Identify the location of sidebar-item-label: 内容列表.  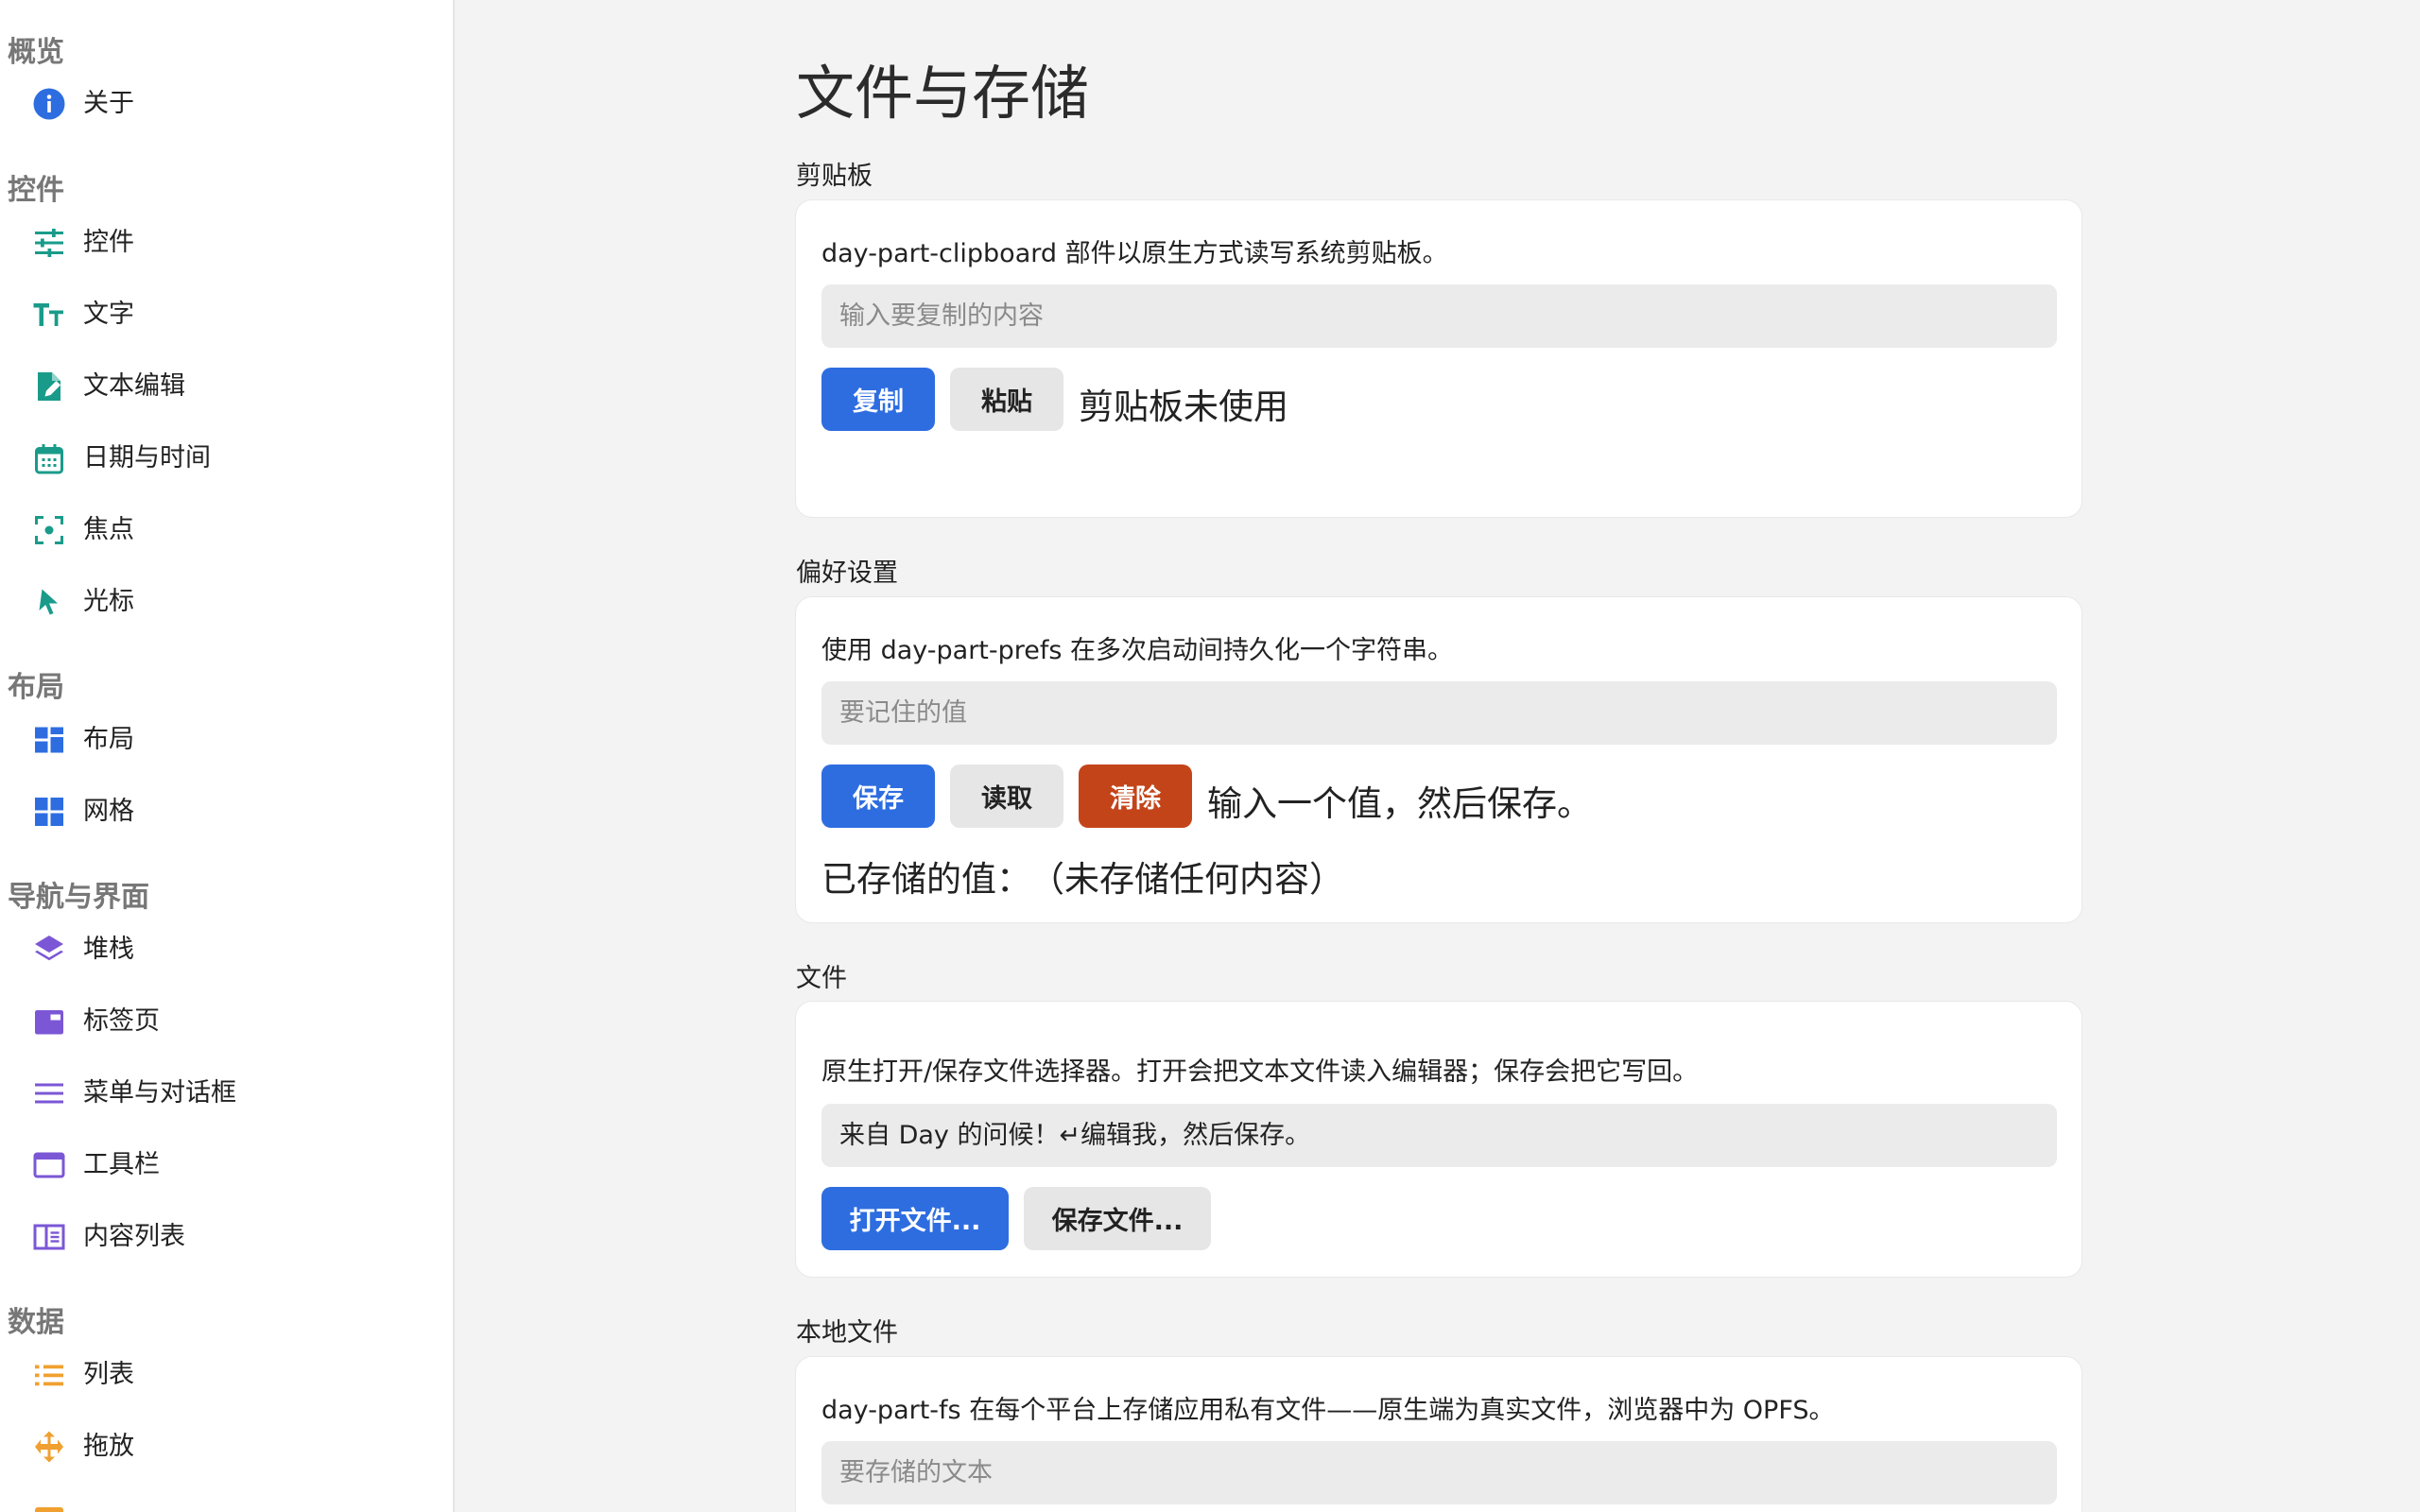
(134, 1236).